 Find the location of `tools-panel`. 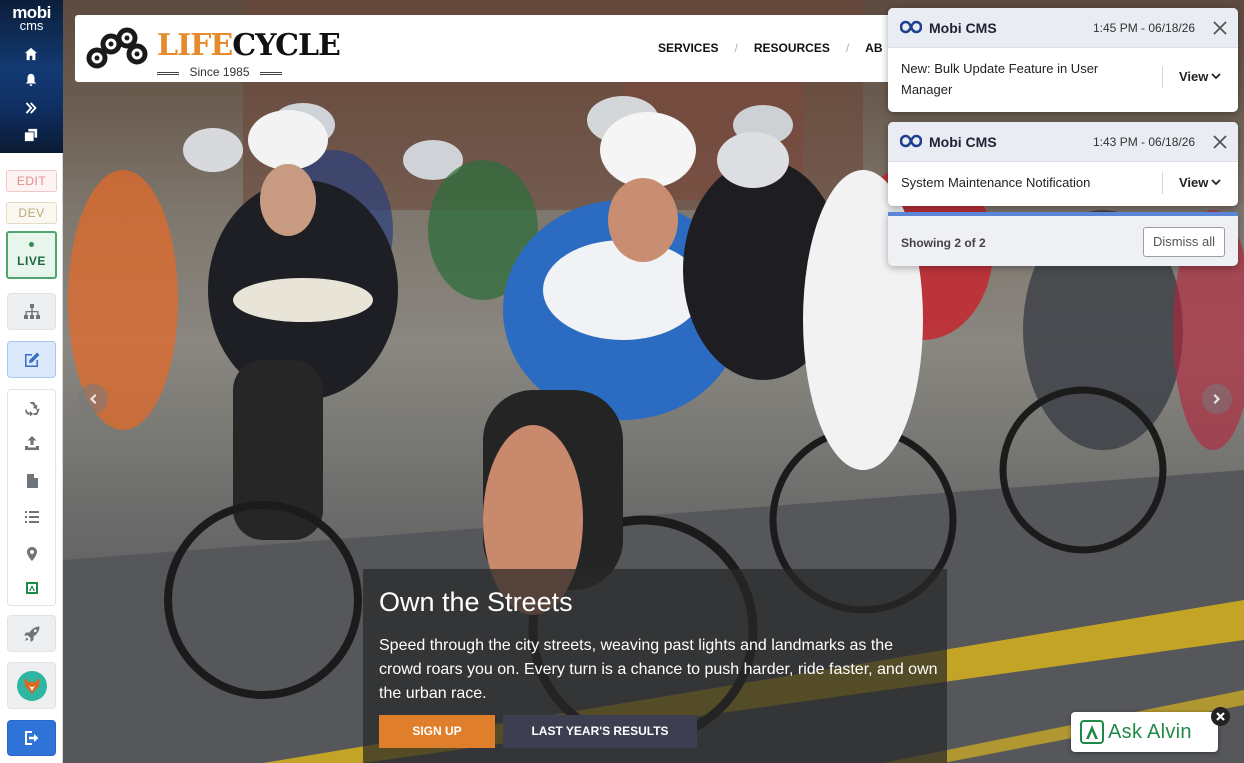

tools-panel is located at coordinates (31, 497).